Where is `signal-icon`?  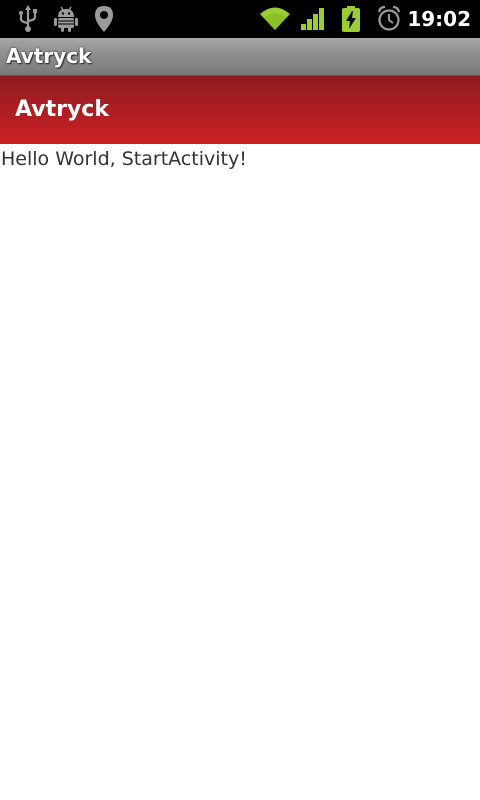 signal-icon is located at coordinates (314, 19).